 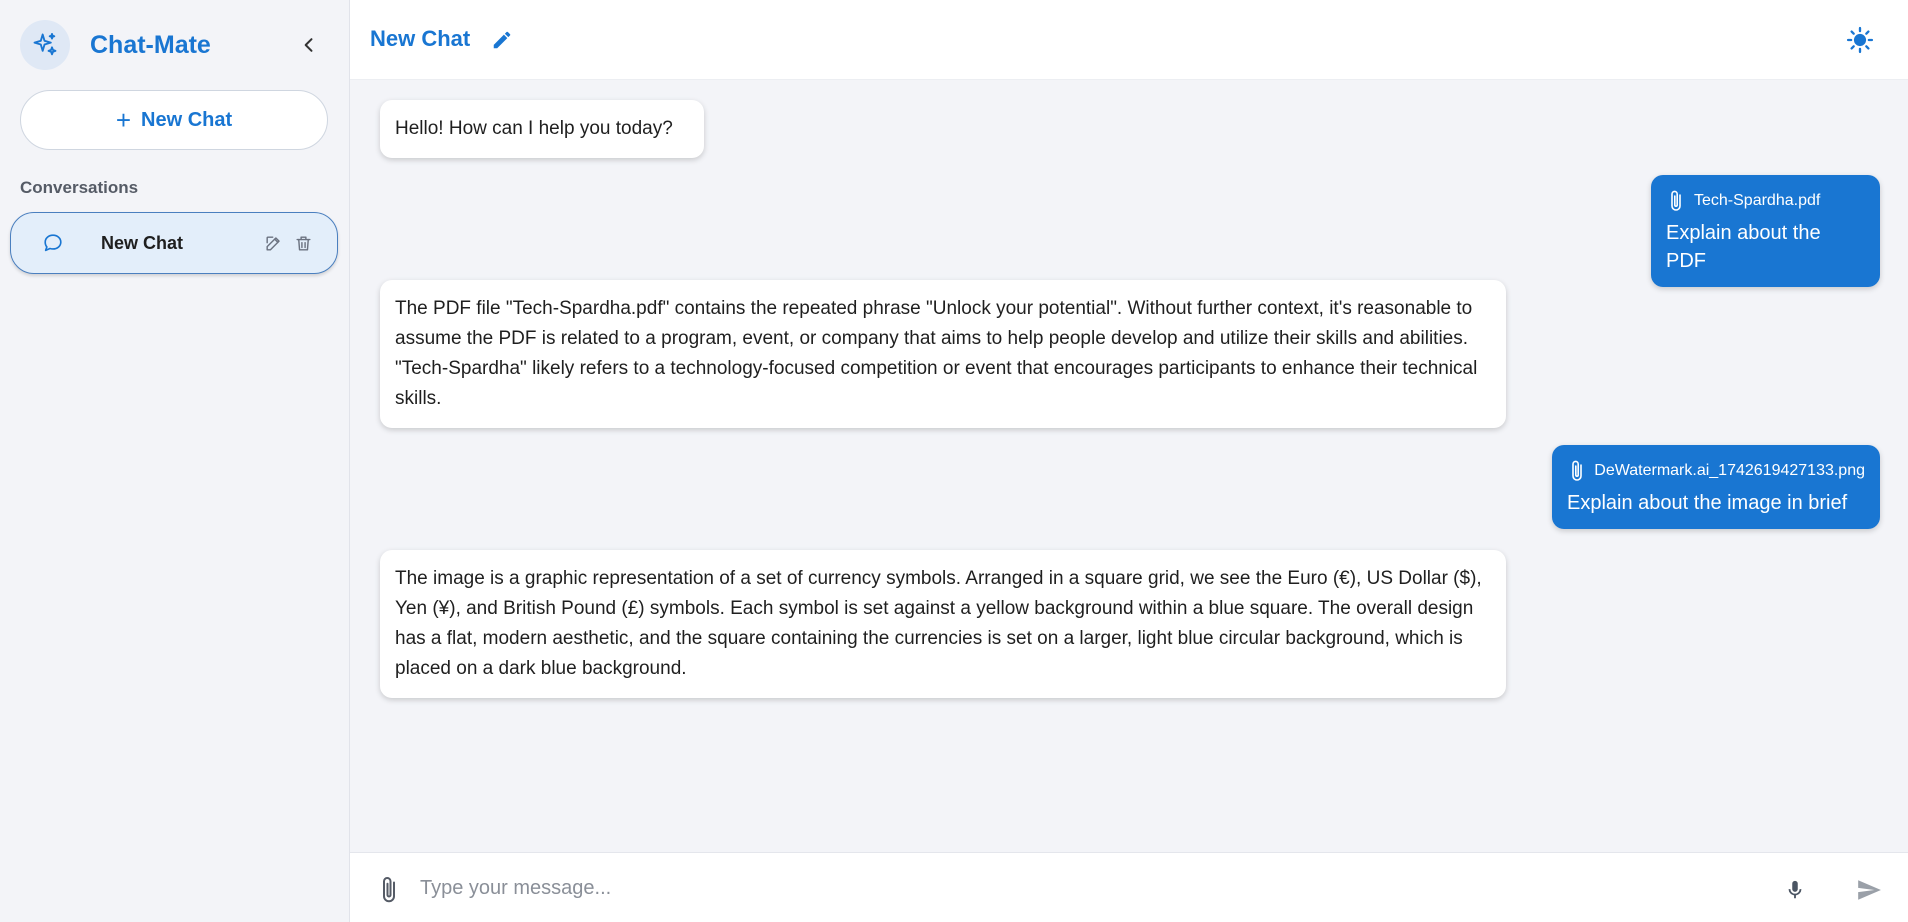 I want to click on attachment-chip: DeWatermark.ai_1742619427133.png, so click(x=1716, y=471).